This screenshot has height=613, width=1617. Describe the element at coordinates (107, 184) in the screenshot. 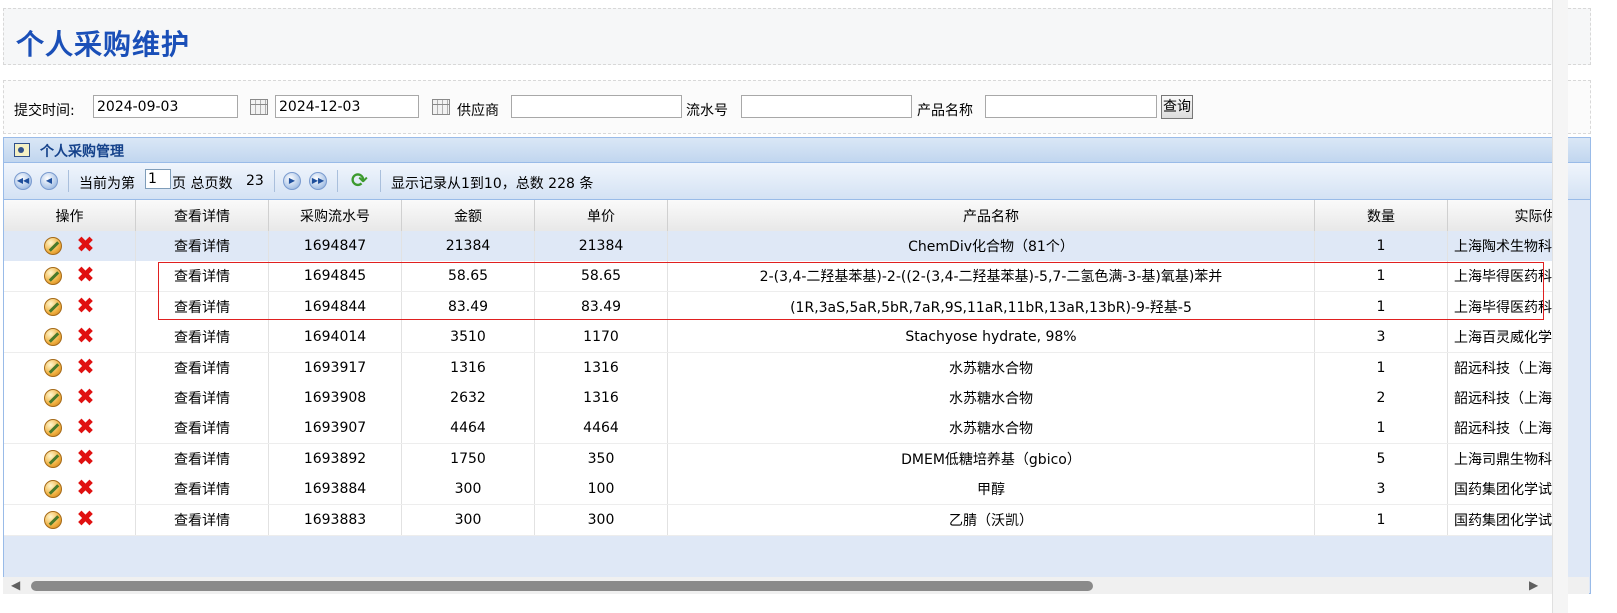

I see `current-page-prefix: 当前为第` at that location.